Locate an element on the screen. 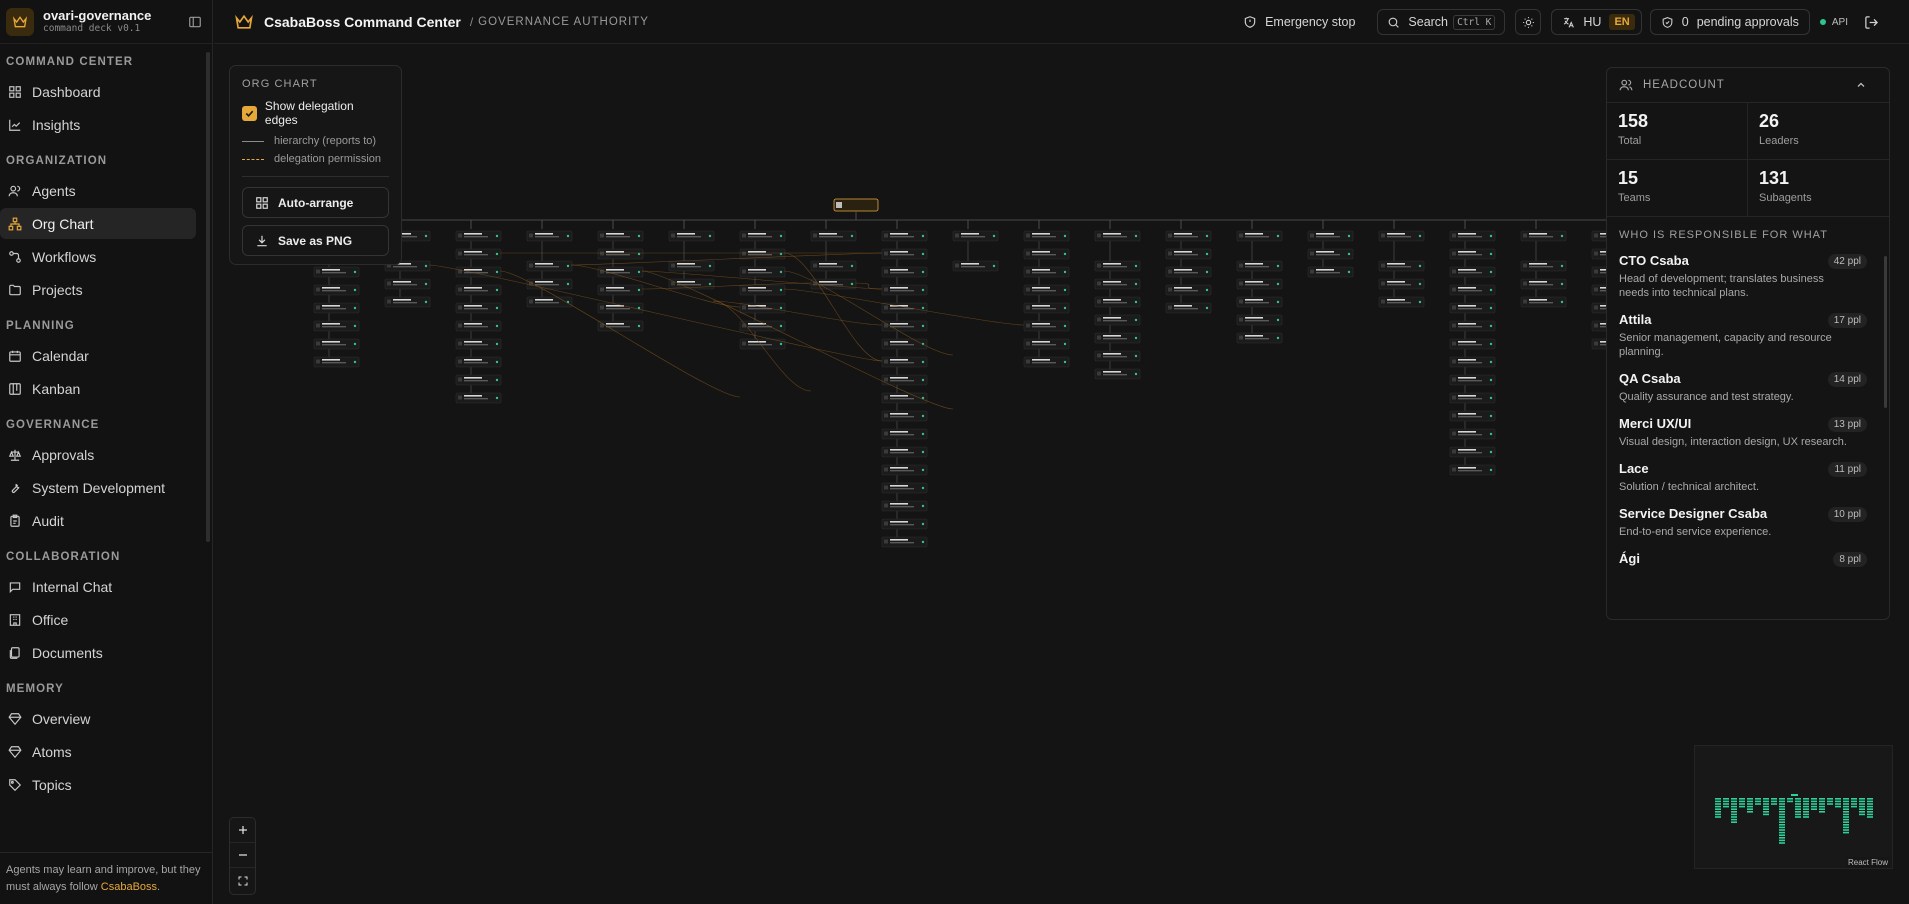 Image resolution: width=1909 pixels, height=904 pixels. sidebar-item-agents: Agents is located at coordinates (98, 190).